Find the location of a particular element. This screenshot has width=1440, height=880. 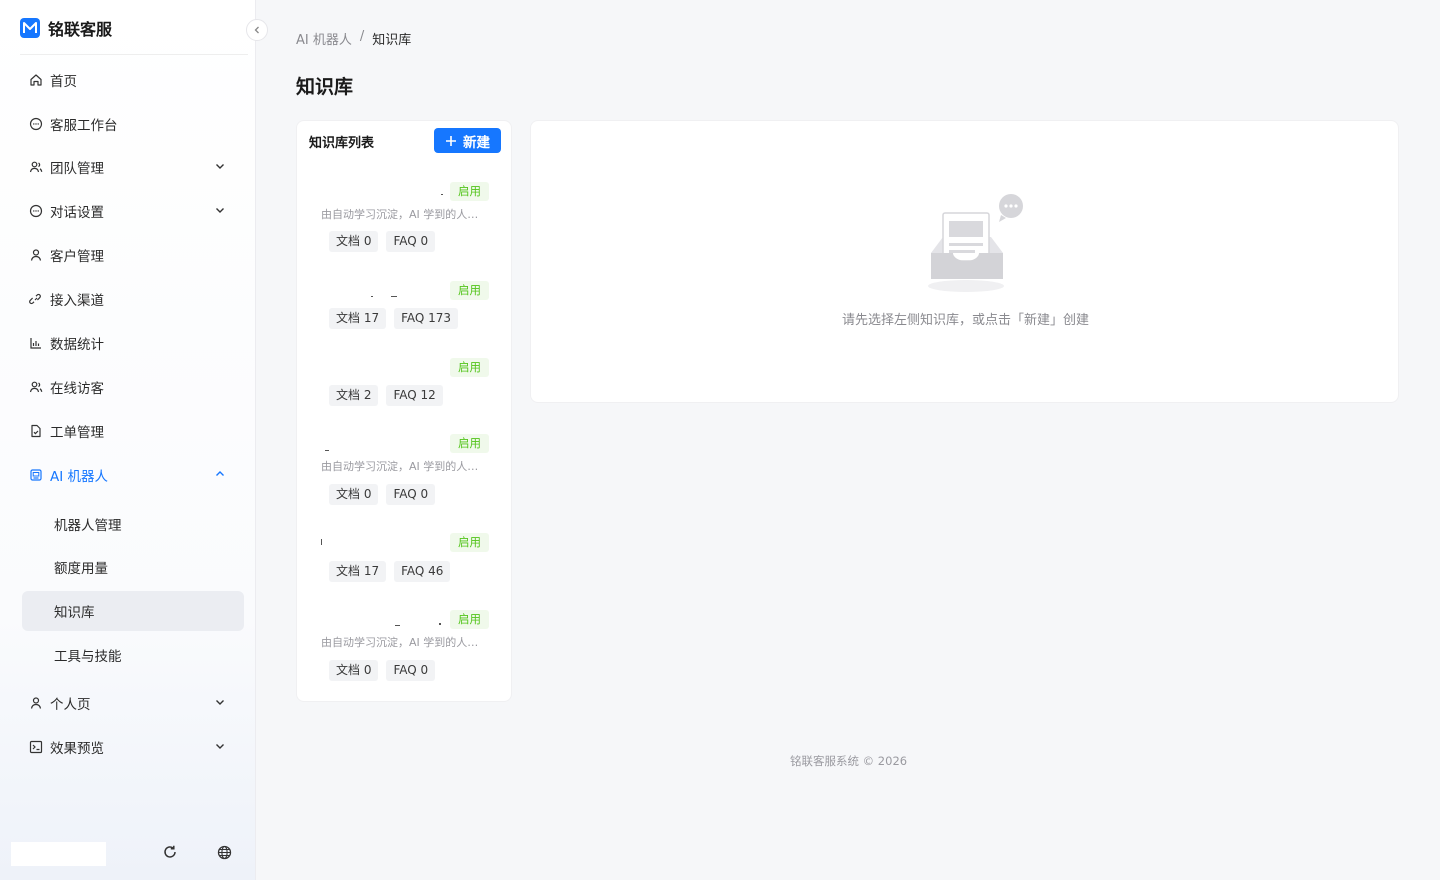

kb-card: 启用 文档 2 FAQ 12 is located at coordinates (405, 388).